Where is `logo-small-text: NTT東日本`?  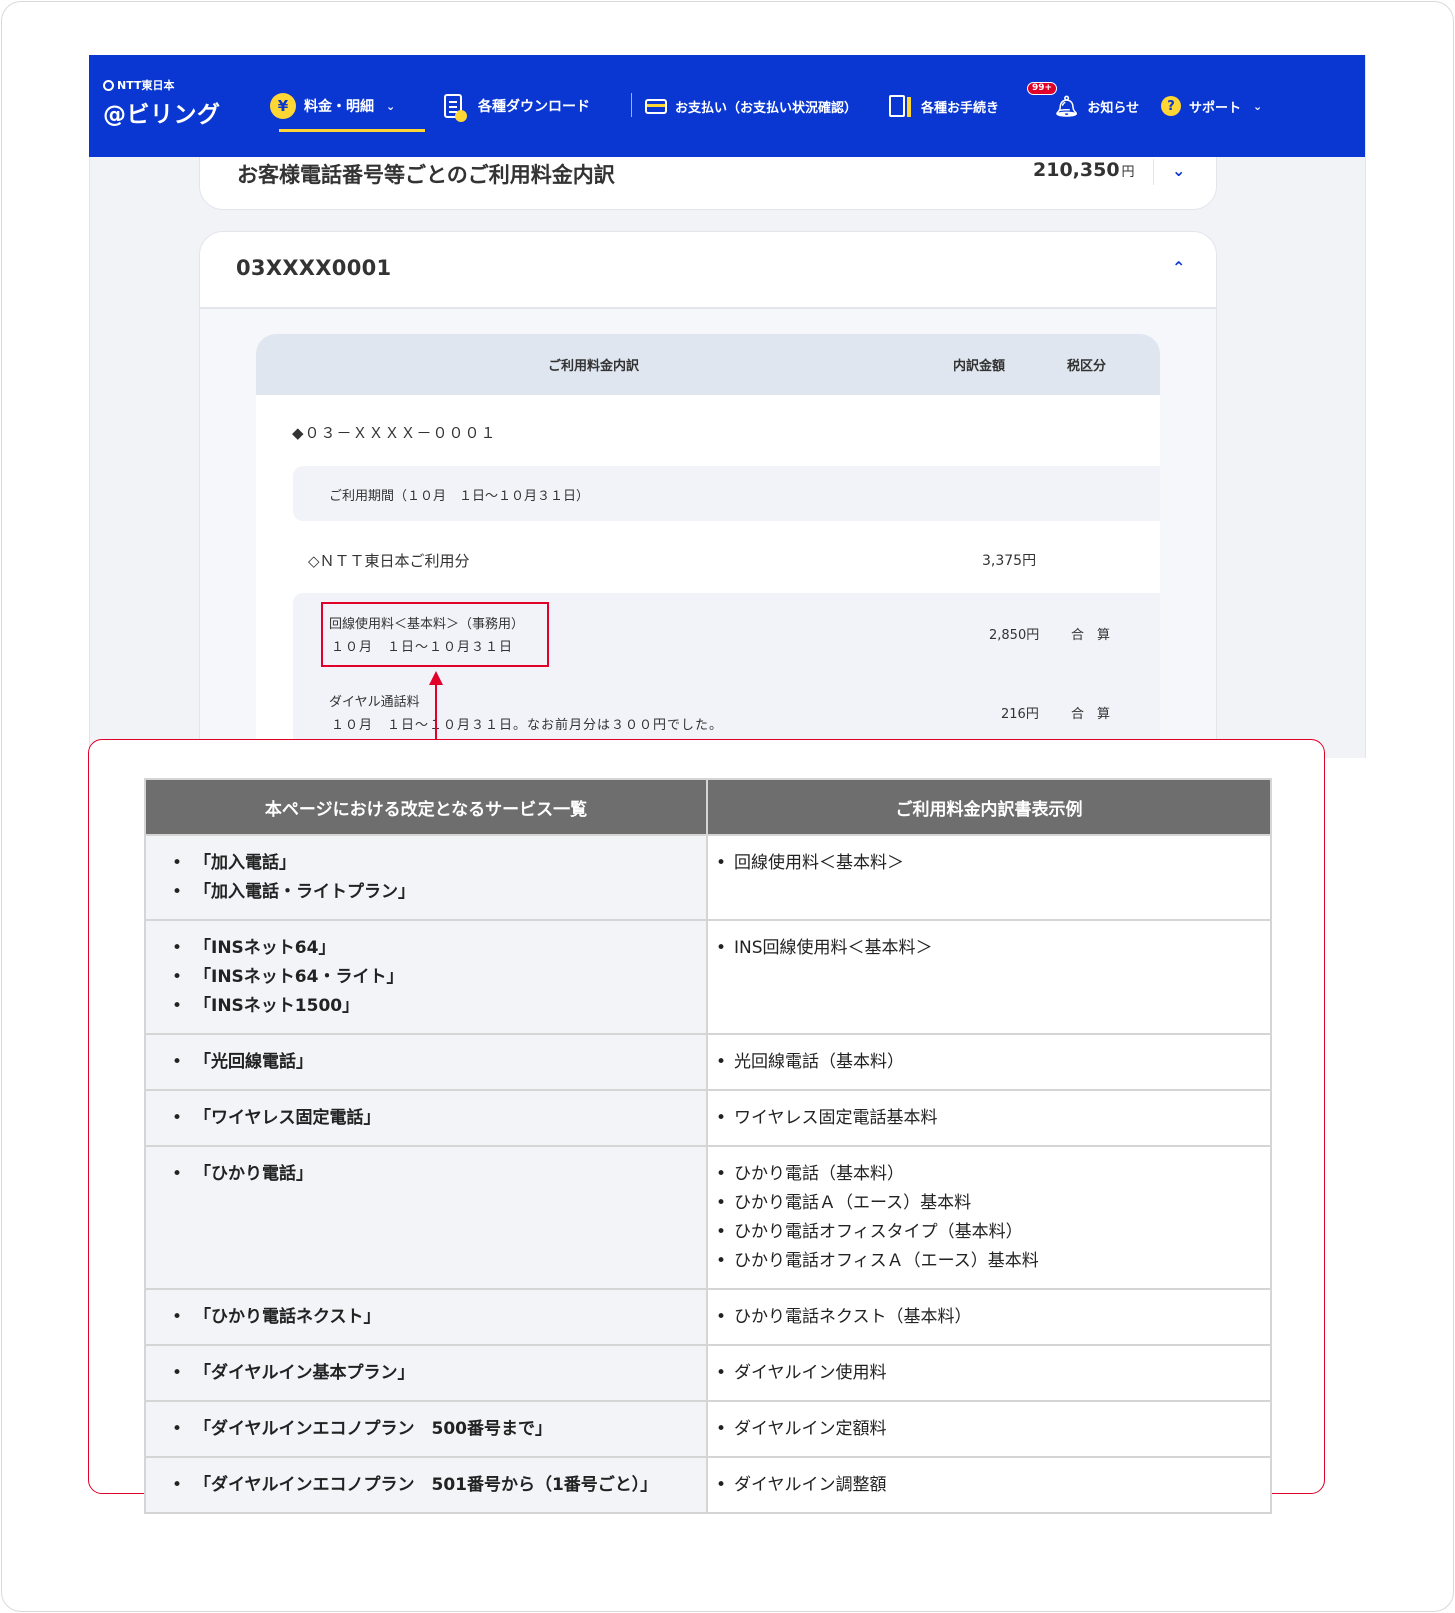
logo-small-text: NTT東日本 is located at coordinates (146, 85).